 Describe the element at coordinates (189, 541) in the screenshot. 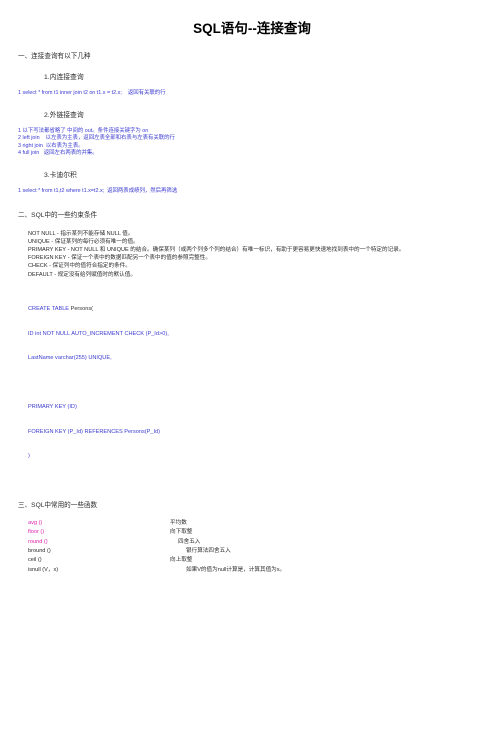

I see `function-description: 四舍五入` at that location.